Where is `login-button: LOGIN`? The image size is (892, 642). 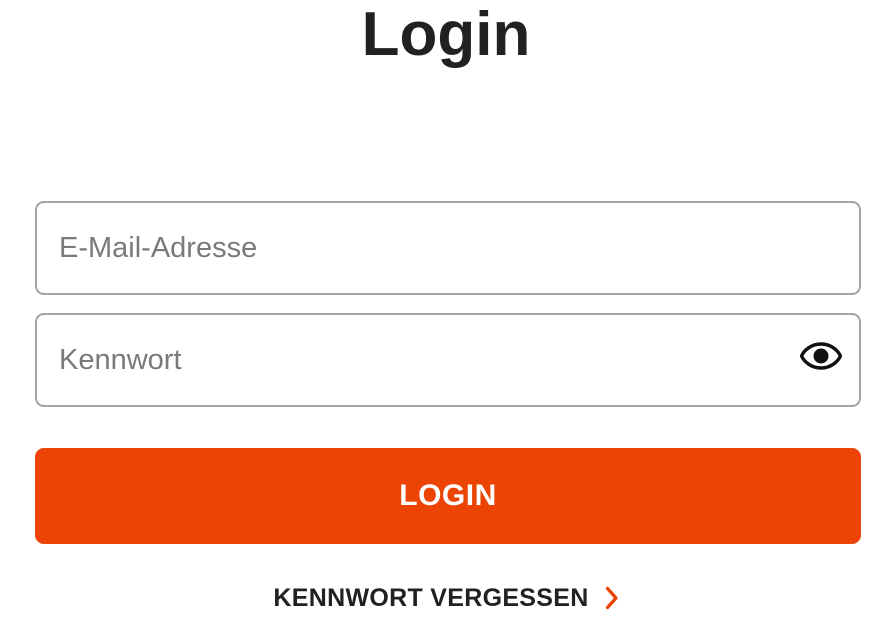
login-button: LOGIN is located at coordinates (448, 496).